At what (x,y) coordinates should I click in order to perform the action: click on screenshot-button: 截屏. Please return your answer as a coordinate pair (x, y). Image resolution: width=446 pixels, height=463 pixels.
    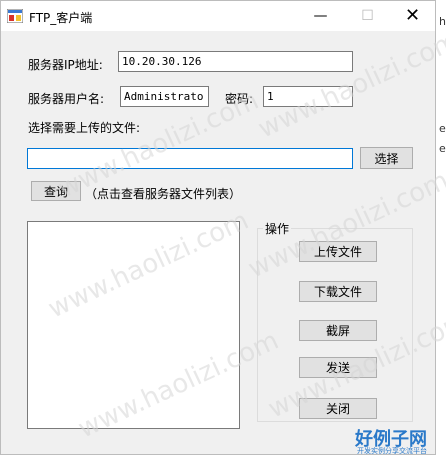
    Looking at the image, I should click on (338, 330).